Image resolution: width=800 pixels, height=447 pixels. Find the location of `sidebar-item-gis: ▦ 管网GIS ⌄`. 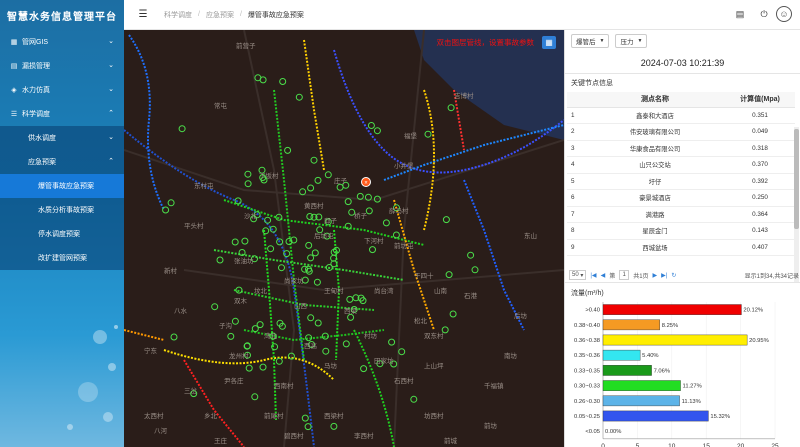

sidebar-item-gis: ▦ 管网GIS ⌄ is located at coordinates (62, 42).